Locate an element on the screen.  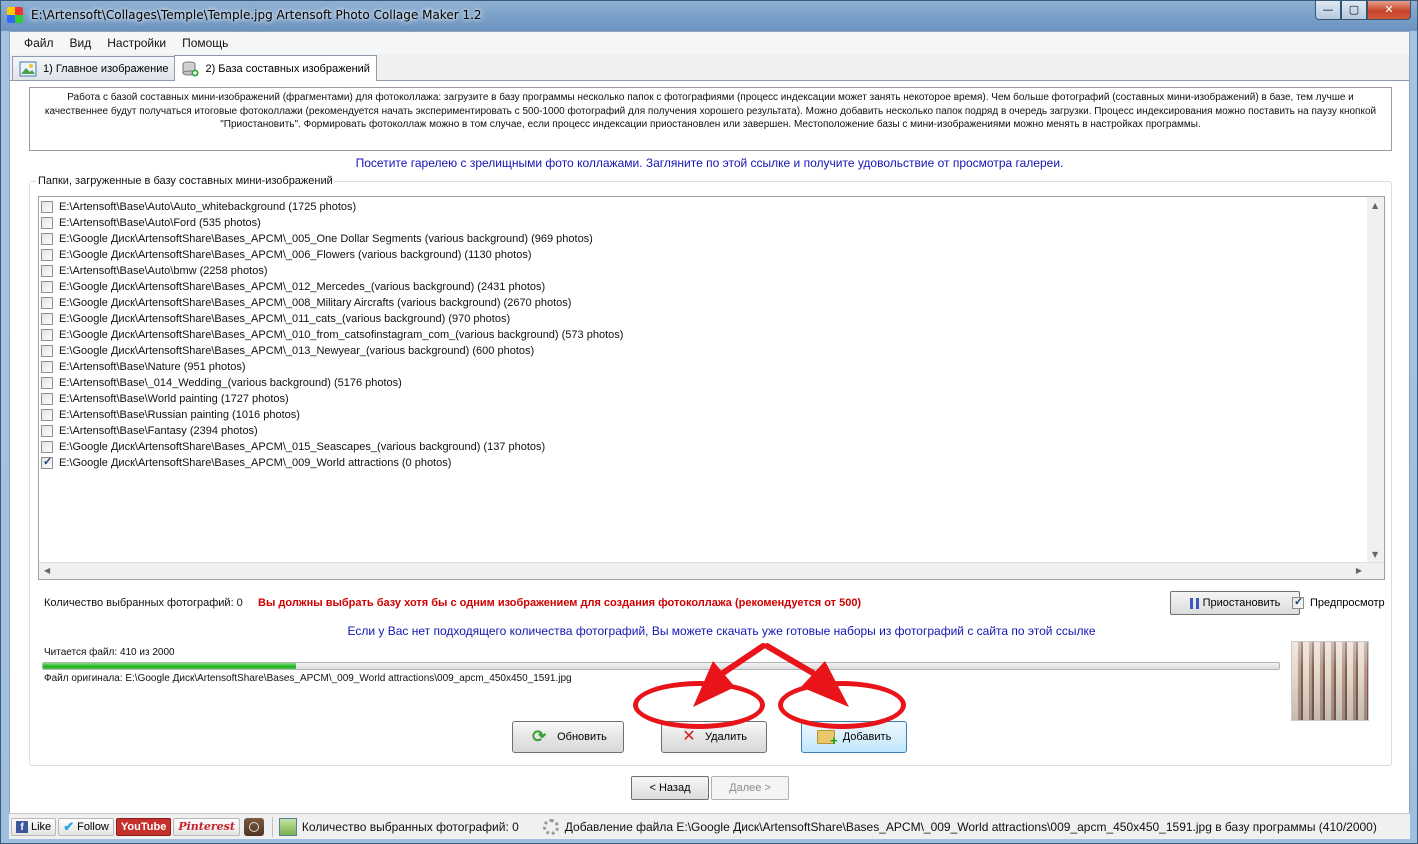
pinterest-button: Pinterest is located at coordinates (206, 826).